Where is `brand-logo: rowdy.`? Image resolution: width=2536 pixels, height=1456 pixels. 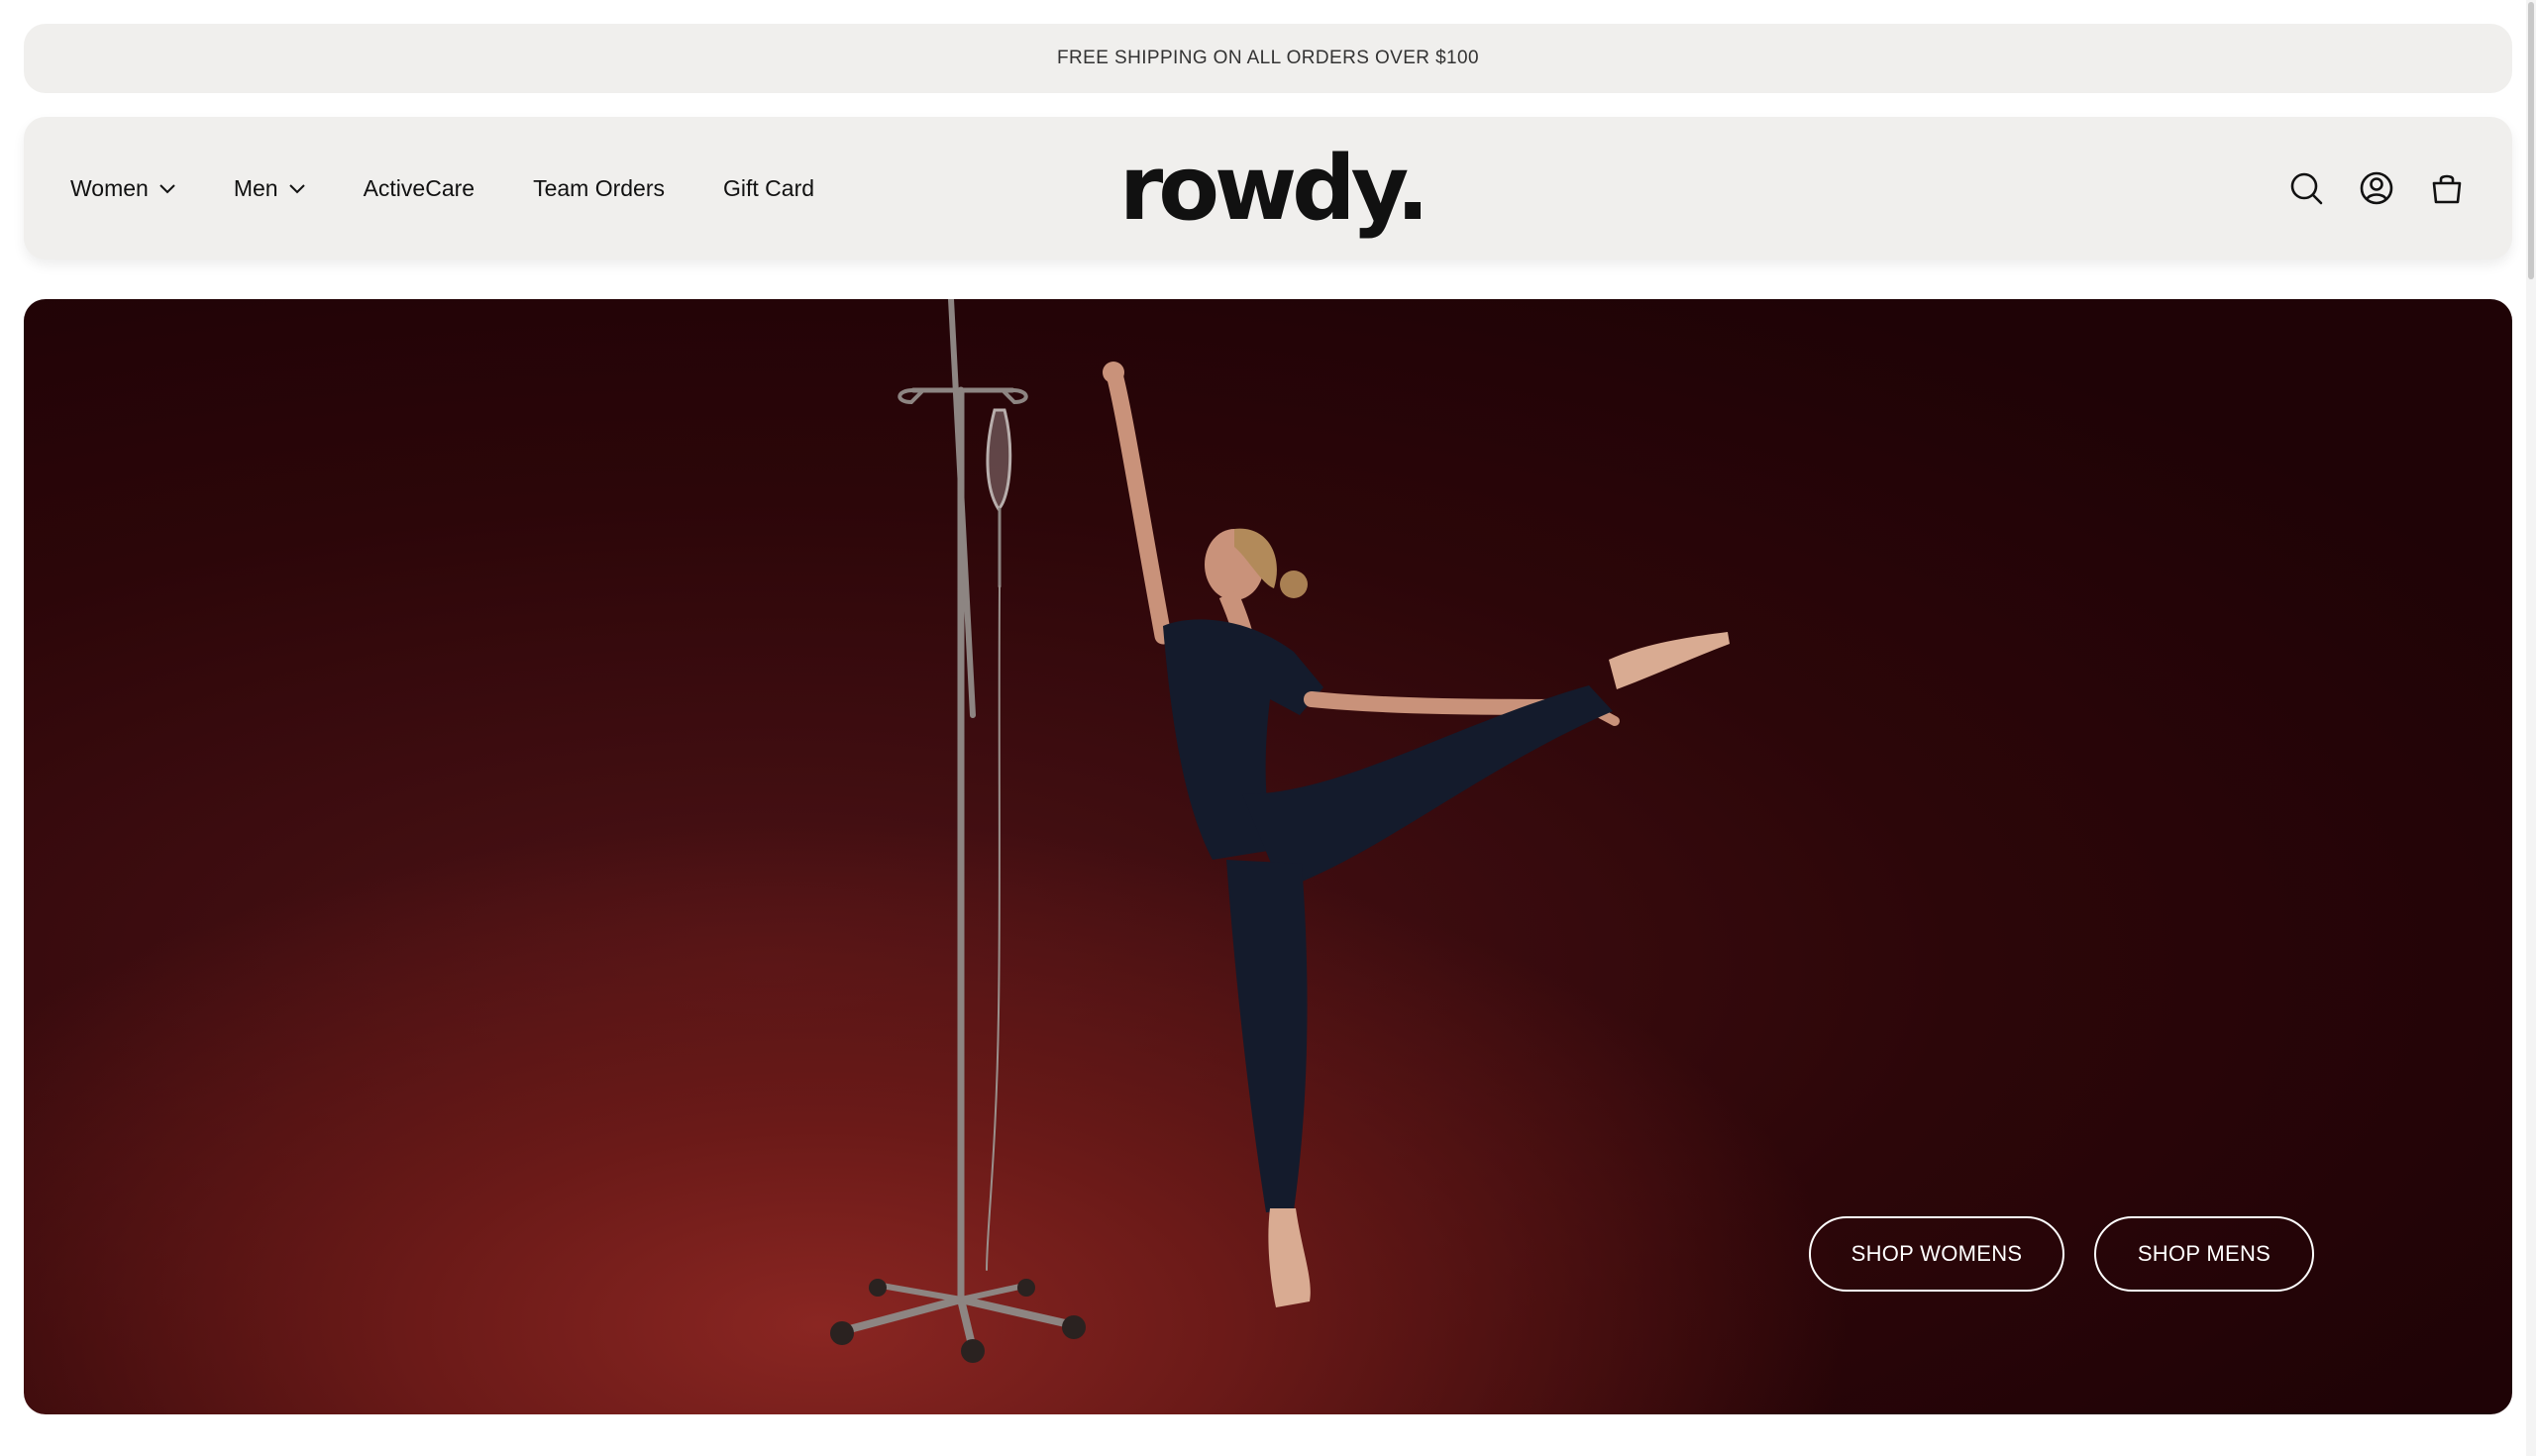
brand-logo: rowdy. is located at coordinates (1274, 189).